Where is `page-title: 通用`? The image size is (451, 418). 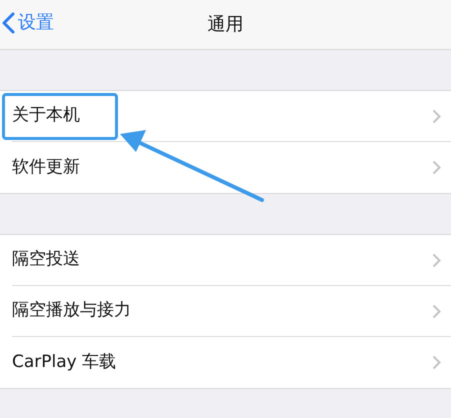
page-title: 通用 is located at coordinates (226, 25).